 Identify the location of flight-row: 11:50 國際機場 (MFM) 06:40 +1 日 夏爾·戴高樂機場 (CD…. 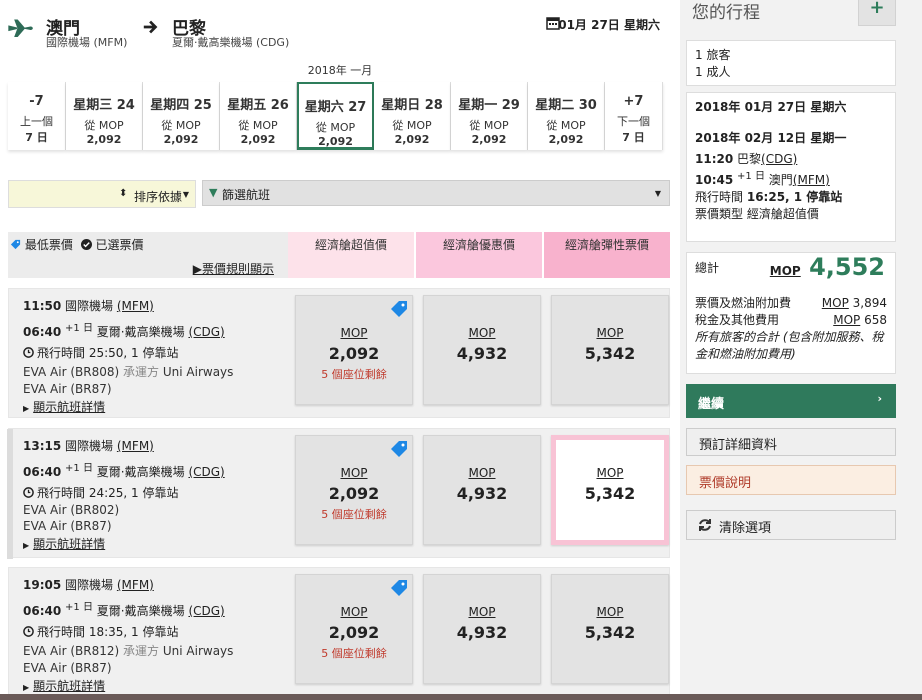
(339, 353).